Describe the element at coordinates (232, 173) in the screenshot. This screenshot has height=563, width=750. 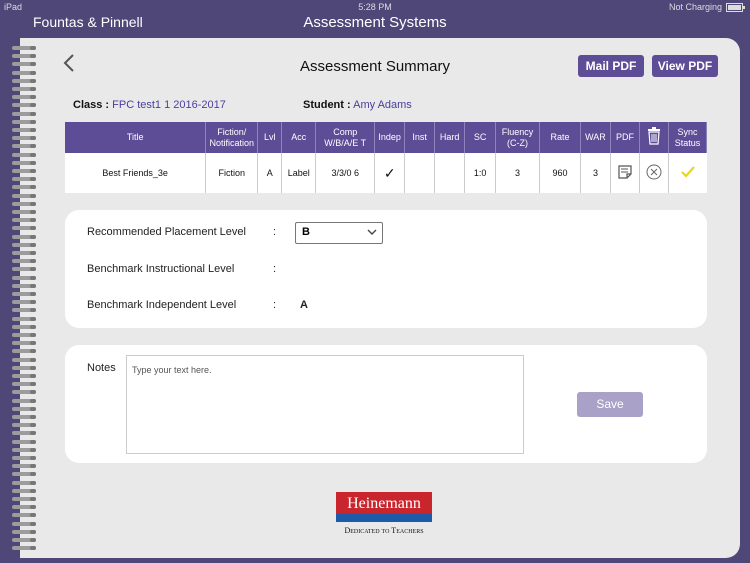
I see `cell-genre: Fiction` at that location.